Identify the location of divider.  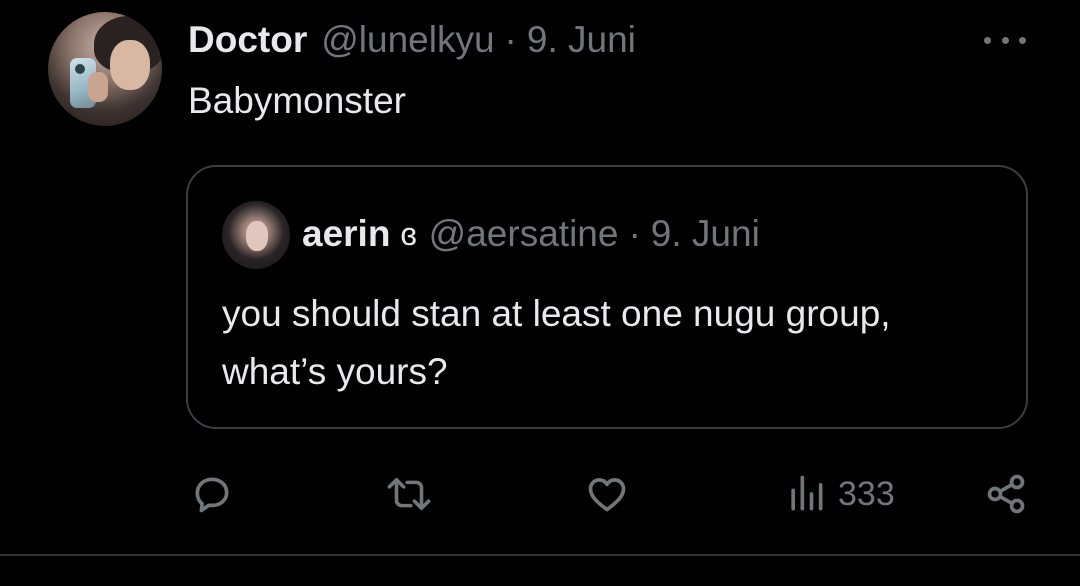
(540, 555).